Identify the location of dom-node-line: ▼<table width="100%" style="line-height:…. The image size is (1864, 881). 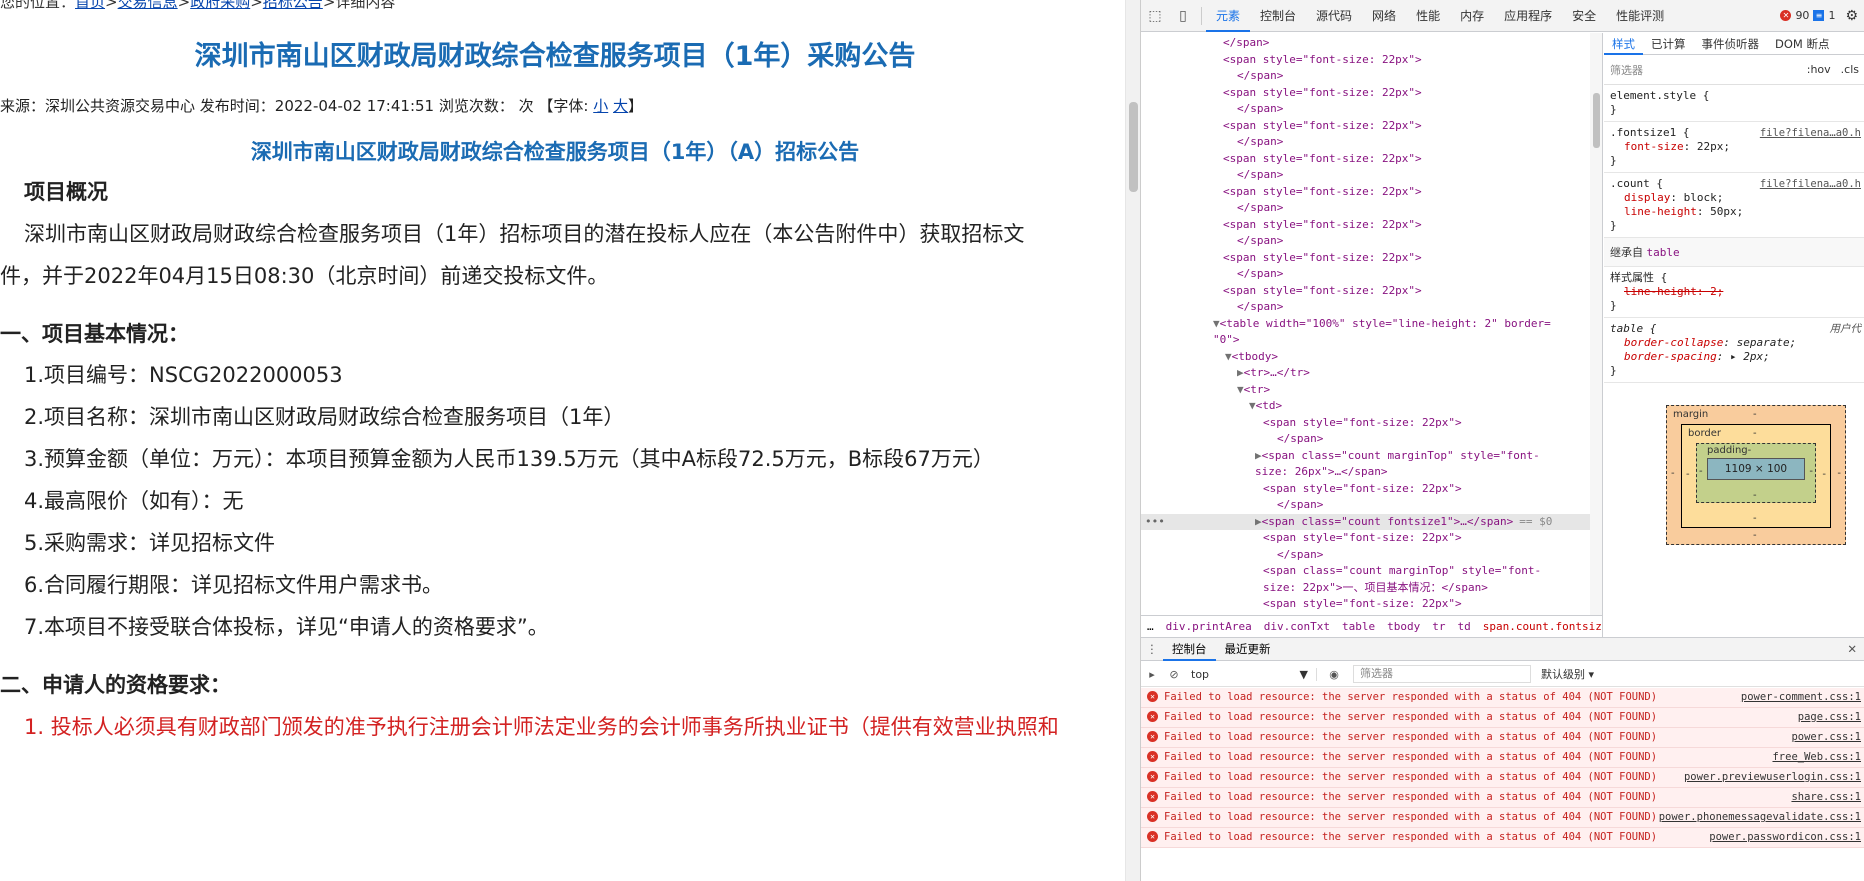
(1371, 324).